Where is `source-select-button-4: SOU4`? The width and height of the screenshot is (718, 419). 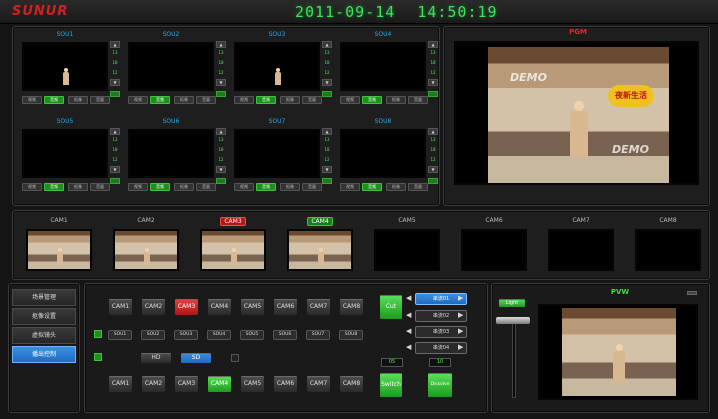 source-select-button-4: SOU4 is located at coordinates (219, 335).